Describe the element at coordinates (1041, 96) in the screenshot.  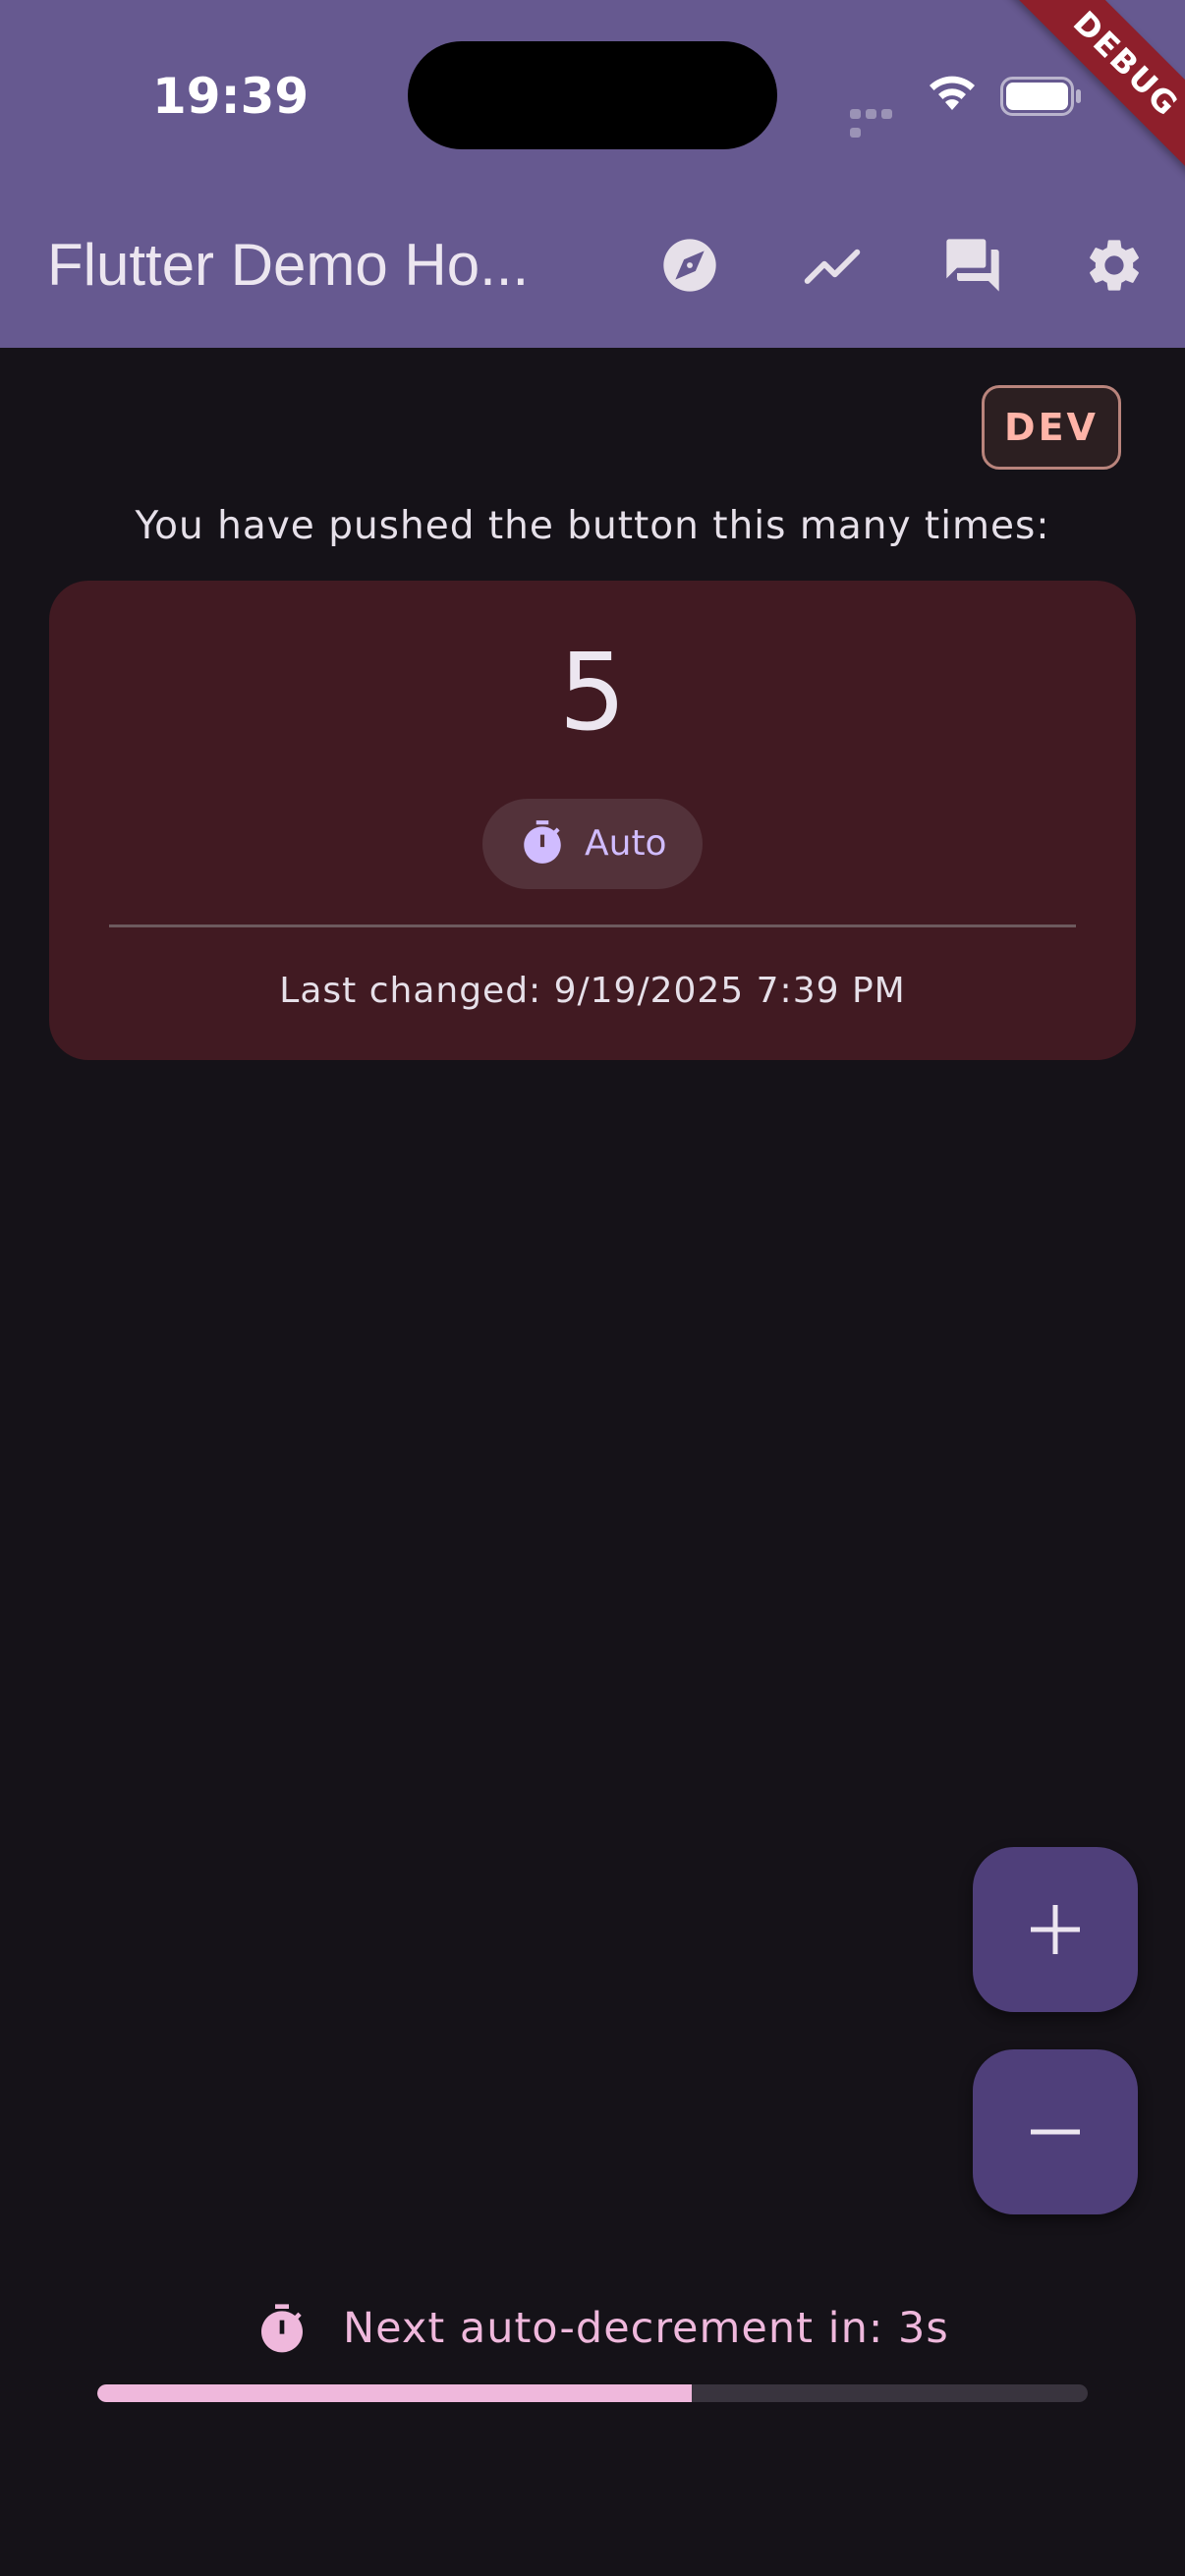
I see `battery-icon` at that location.